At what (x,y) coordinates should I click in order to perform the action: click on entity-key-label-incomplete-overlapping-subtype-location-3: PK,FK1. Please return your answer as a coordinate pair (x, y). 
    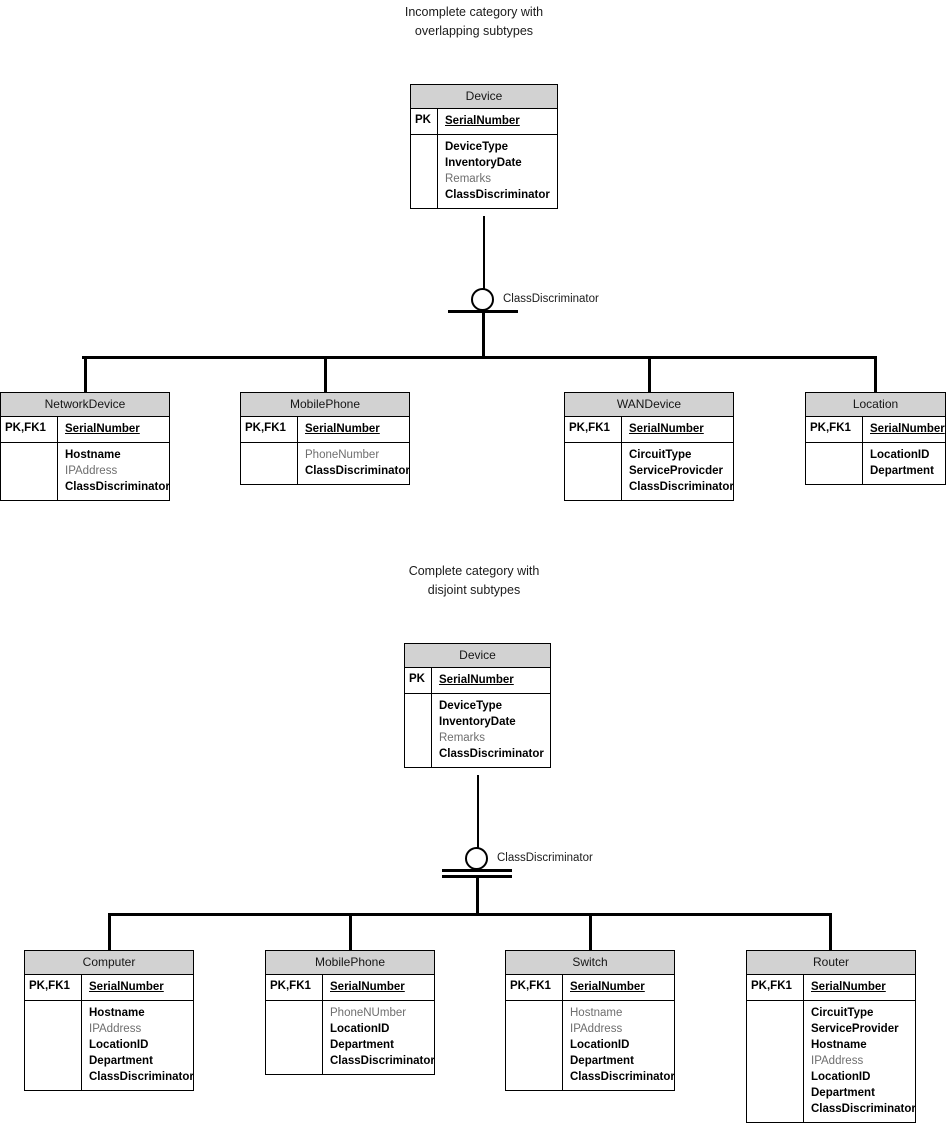
    Looking at the image, I should click on (834, 429).